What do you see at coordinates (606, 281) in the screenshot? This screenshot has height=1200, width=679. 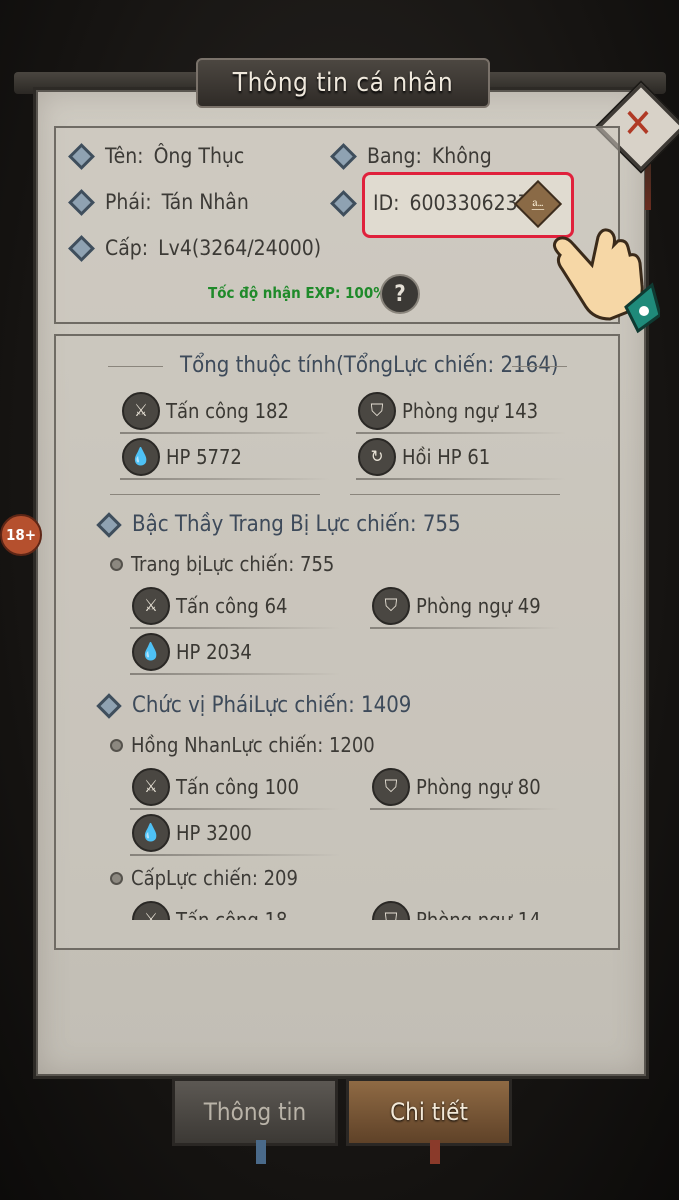 I see `pointer-hand-icon` at bounding box center [606, 281].